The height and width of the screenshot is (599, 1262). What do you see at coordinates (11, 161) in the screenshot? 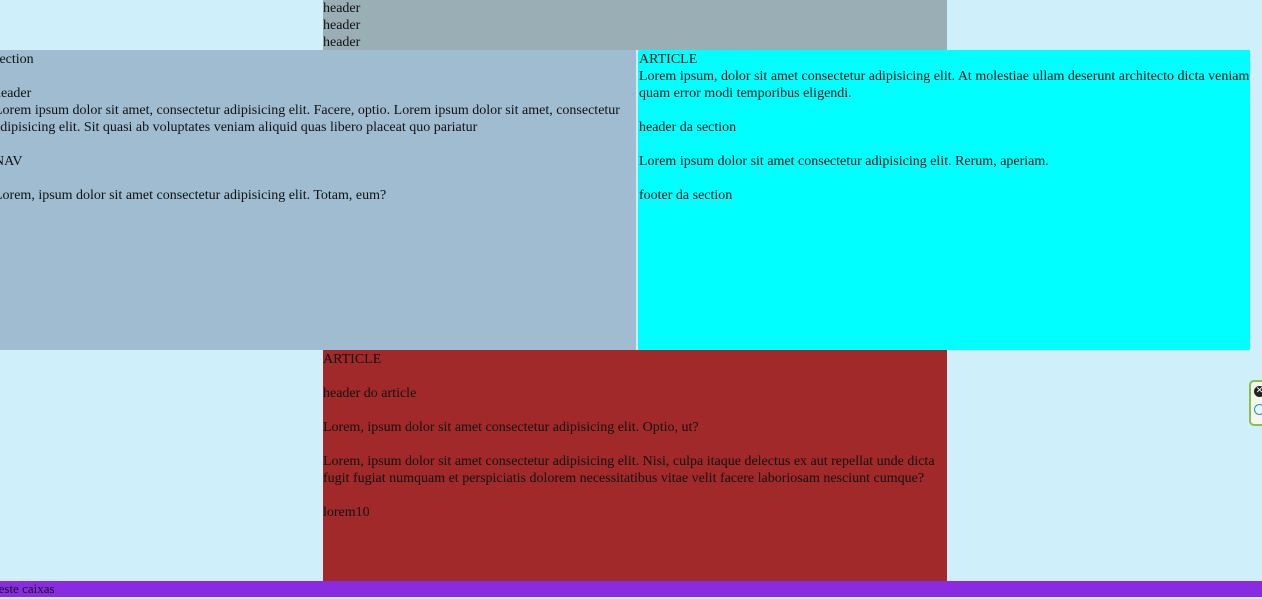
I see `nav-label: NAV` at bounding box center [11, 161].